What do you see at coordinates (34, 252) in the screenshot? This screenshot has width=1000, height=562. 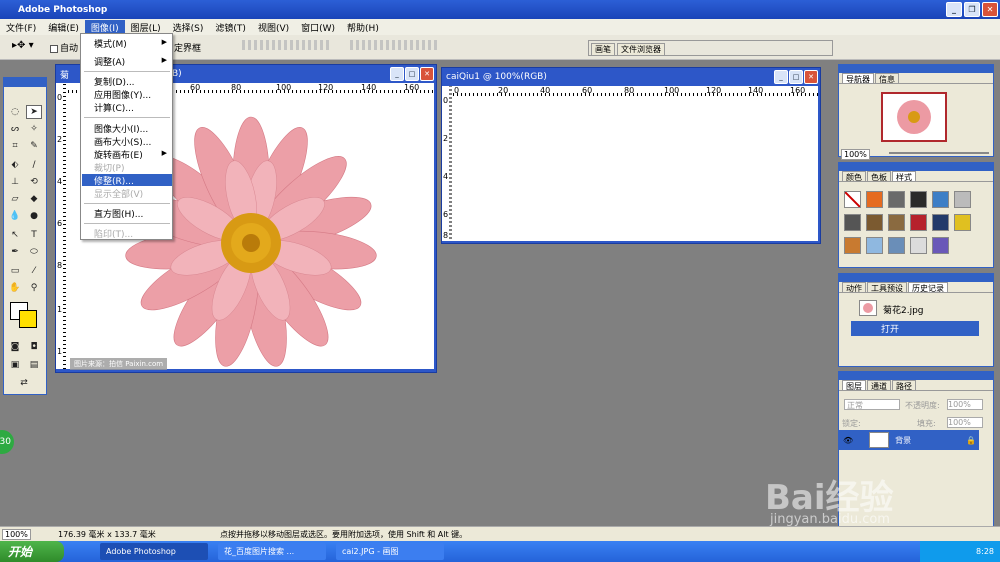 I see `shape-tool-icon: ⬭` at bounding box center [34, 252].